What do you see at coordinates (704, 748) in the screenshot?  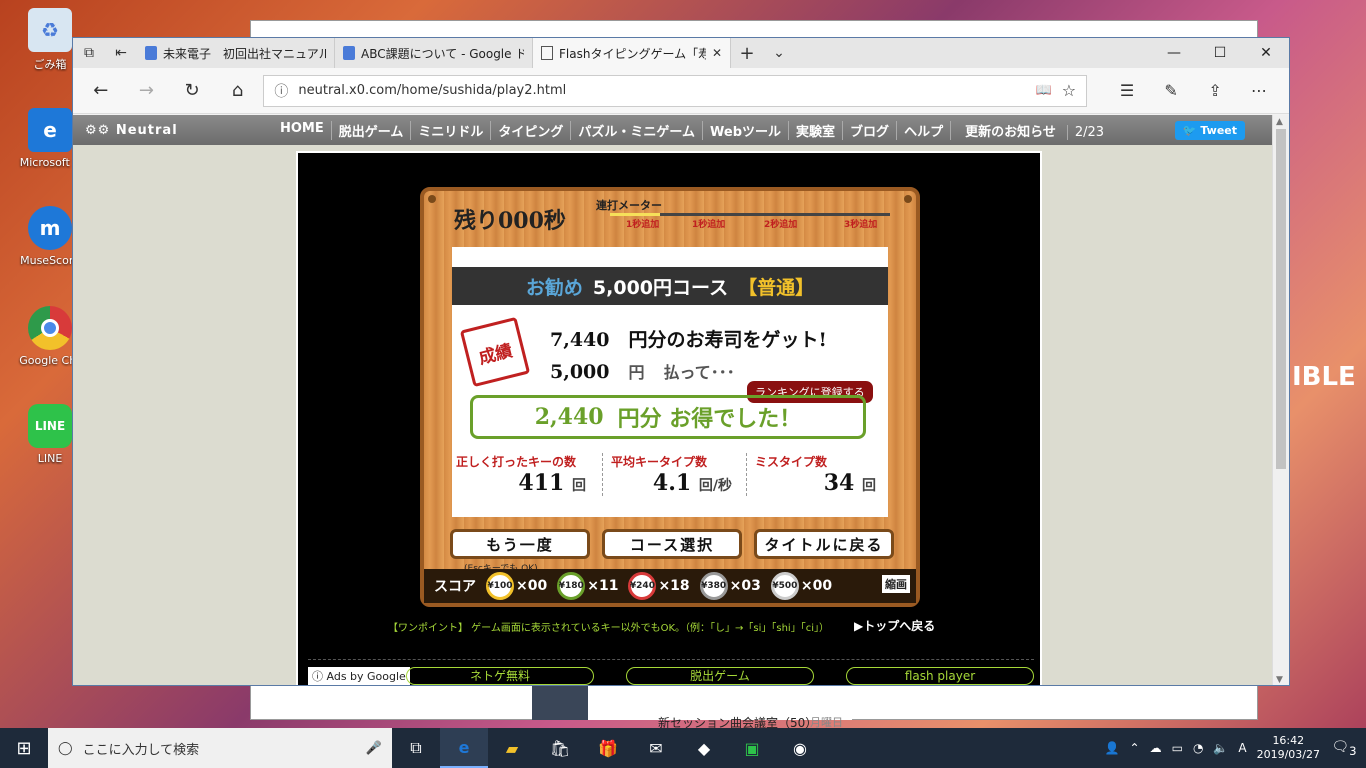 I see `taskbar-app-icon: ◆` at bounding box center [704, 748].